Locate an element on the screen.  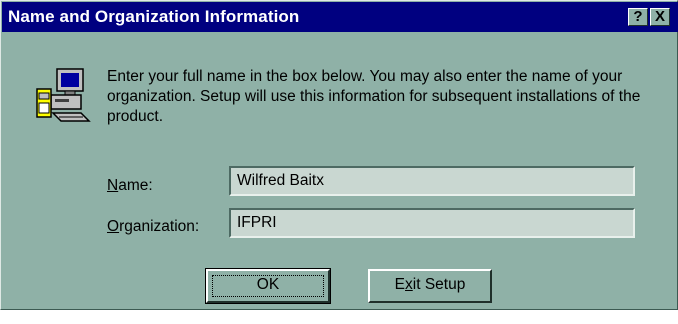
name-label: Name: is located at coordinates (130, 185).